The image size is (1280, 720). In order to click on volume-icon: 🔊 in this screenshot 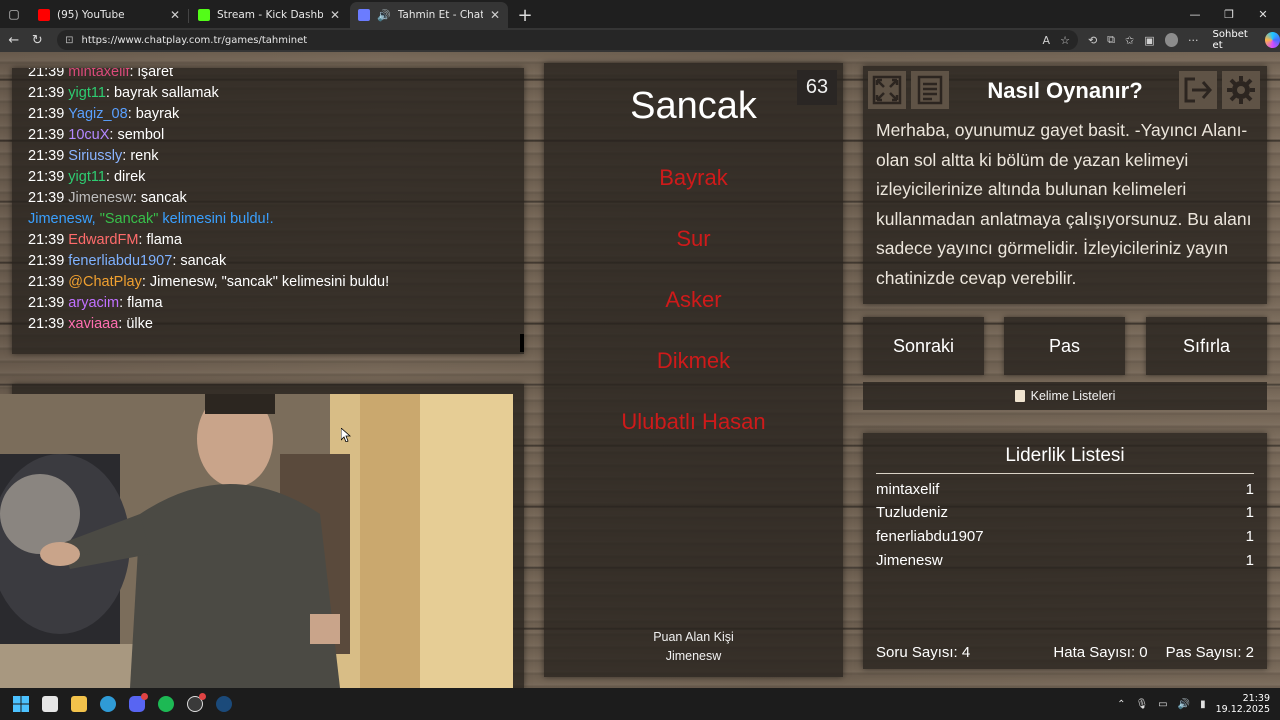, I will do `click(1184, 704)`.